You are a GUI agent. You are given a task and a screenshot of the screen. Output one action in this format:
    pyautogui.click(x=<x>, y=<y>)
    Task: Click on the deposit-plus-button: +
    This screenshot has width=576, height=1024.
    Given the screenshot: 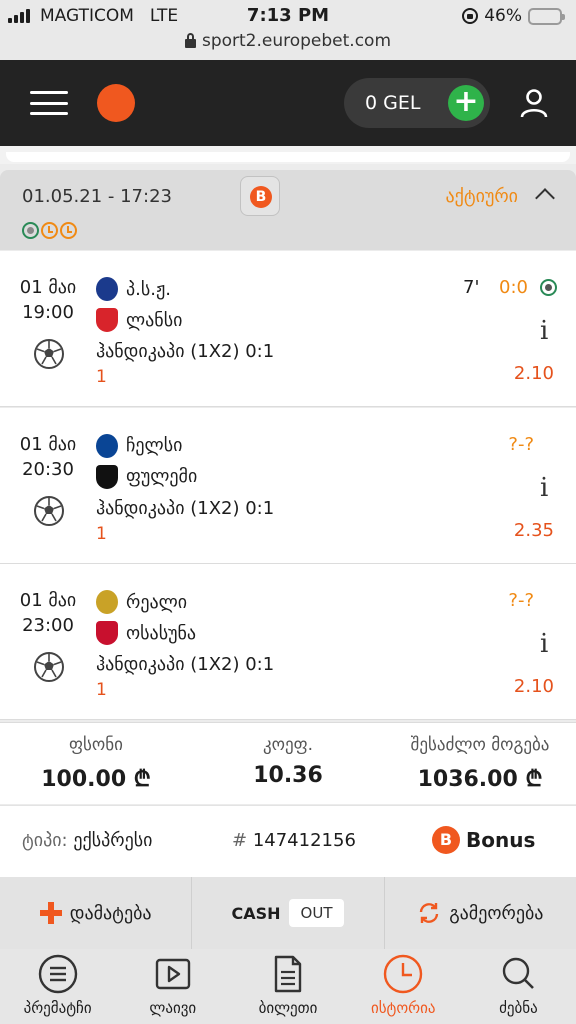 What is the action you would take?
    pyautogui.click(x=466, y=103)
    